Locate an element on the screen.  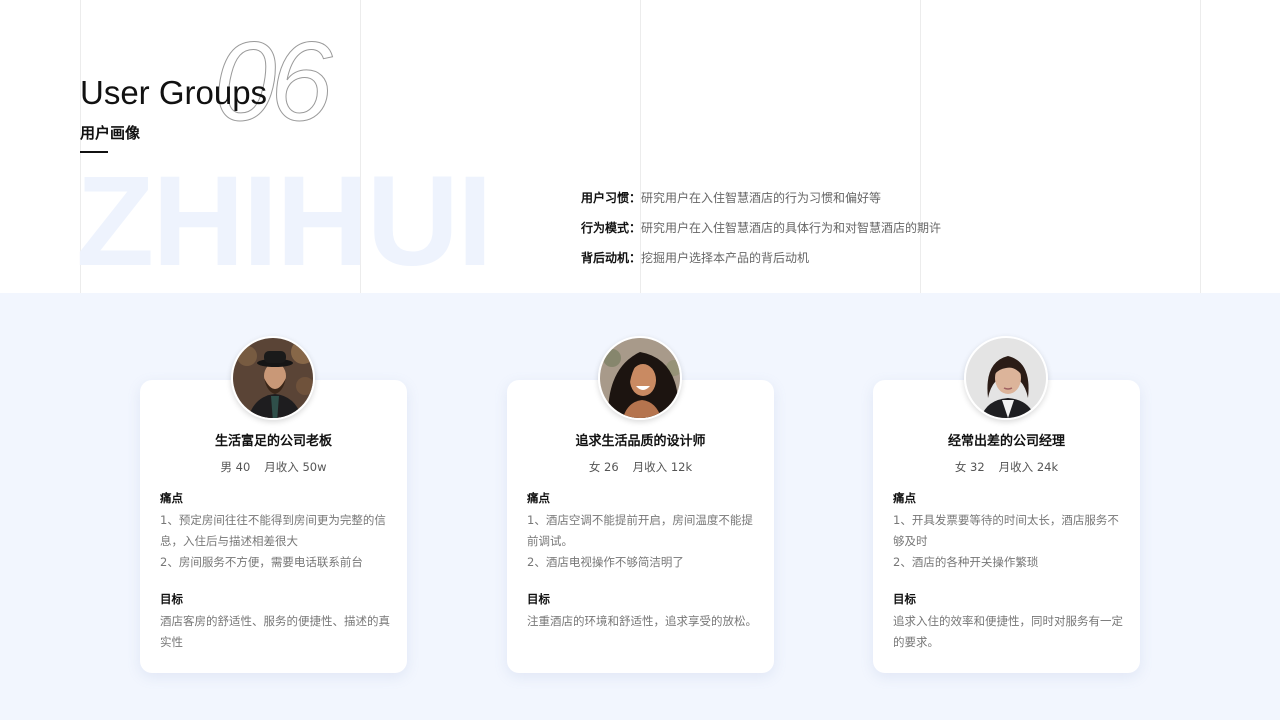
smiling-woman-photo-icon is located at coordinates (640, 378).